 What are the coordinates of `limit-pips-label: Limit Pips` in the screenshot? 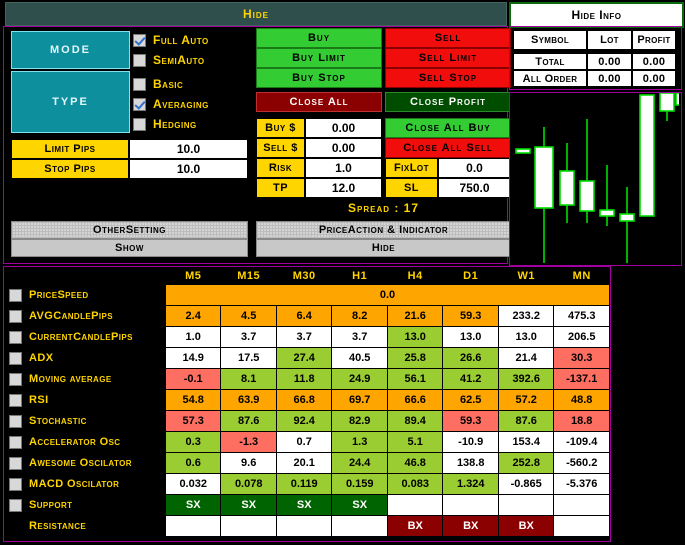 It's located at (70, 149).